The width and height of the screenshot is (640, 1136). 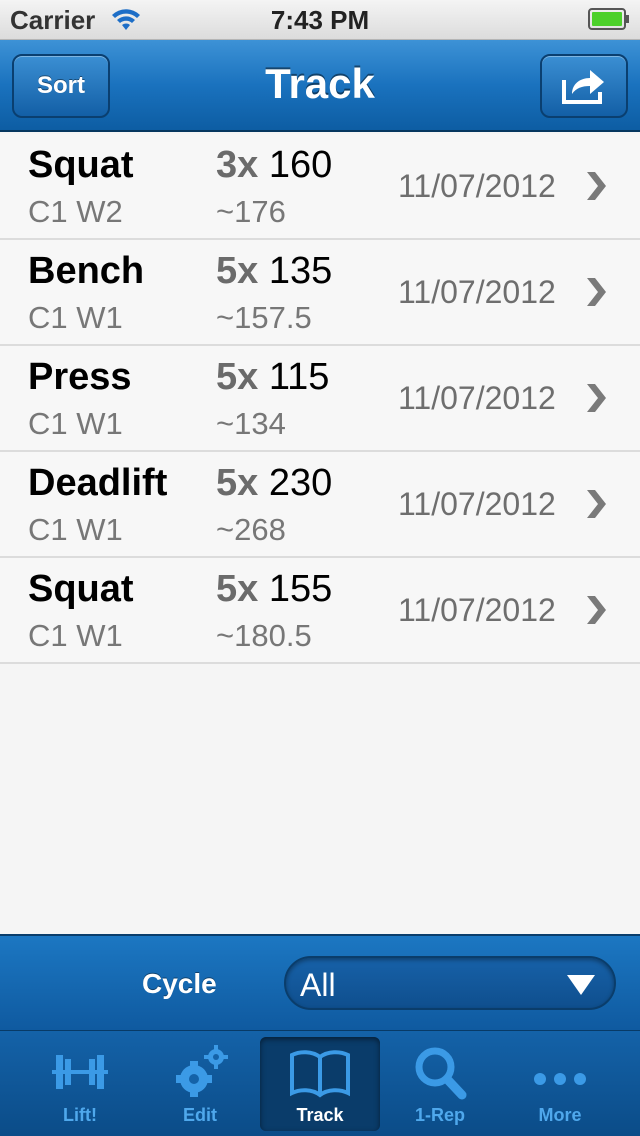 What do you see at coordinates (299, 377) in the screenshot?
I see `weight: 115` at bounding box center [299, 377].